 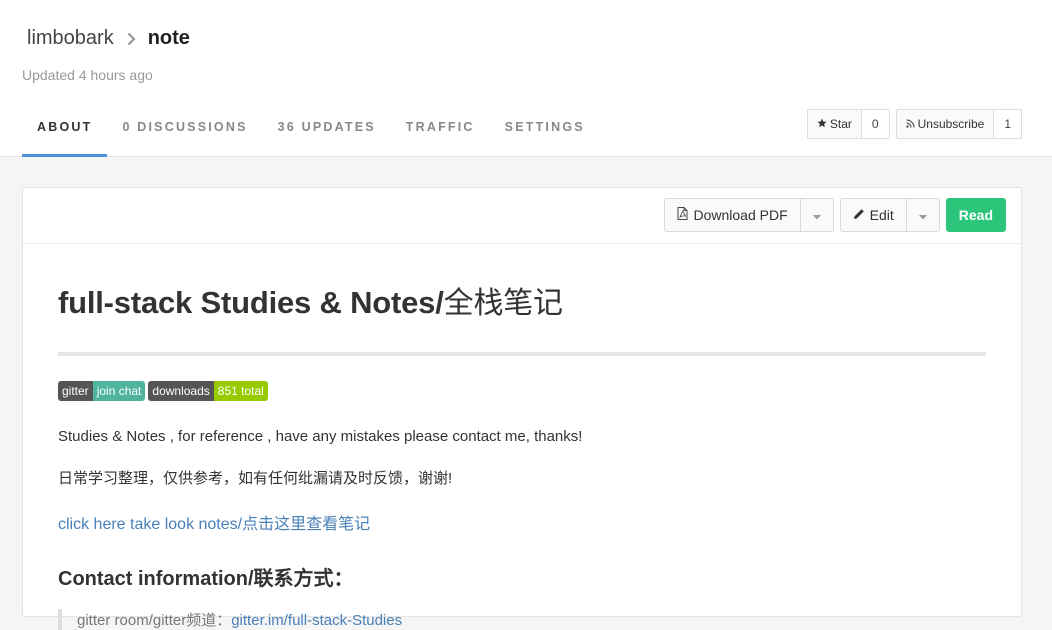 What do you see at coordinates (910, 124) in the screenshot?
I see `rss-icon` at bounding box center [910, 124].